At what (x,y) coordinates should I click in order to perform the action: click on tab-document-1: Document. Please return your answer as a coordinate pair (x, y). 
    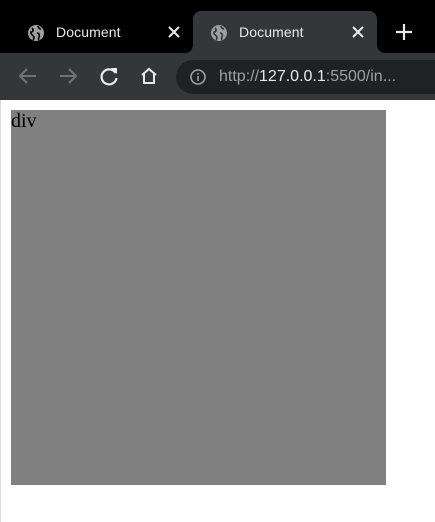
    Looking at the image, I should click on (104, 32).